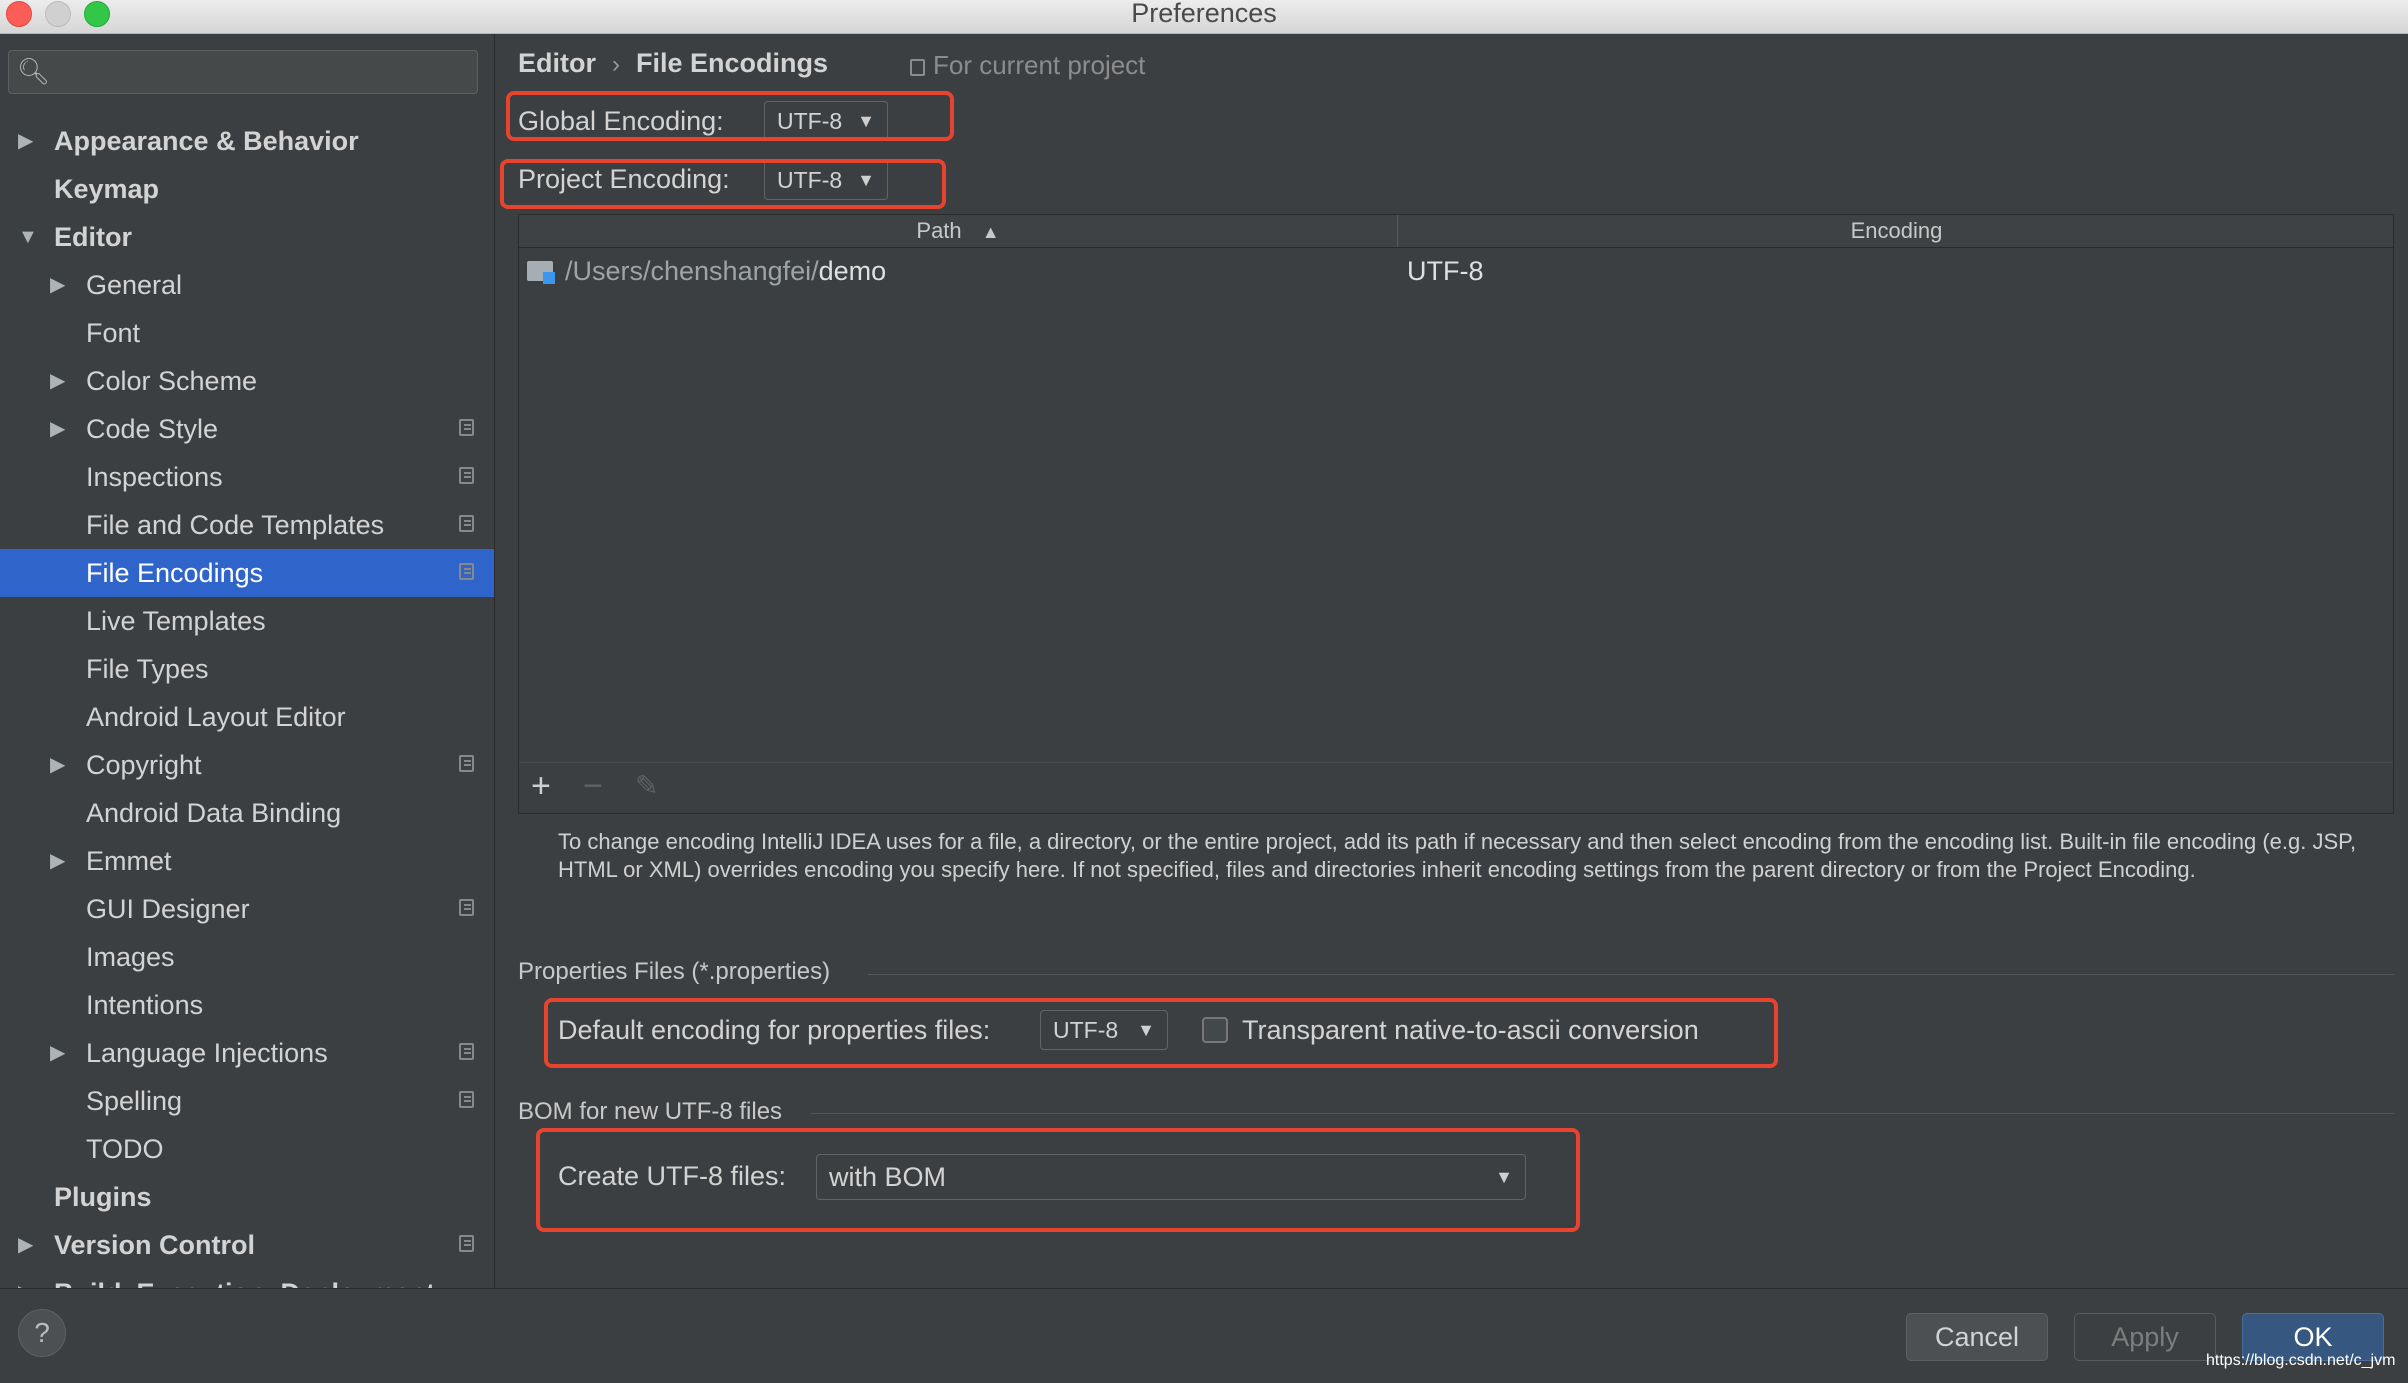  What do you see at coordinates (650, 1111) in the screenshot?
I see `bom-section-title: BOM for new UTF-8 files` at bounding box center [650, 1111].